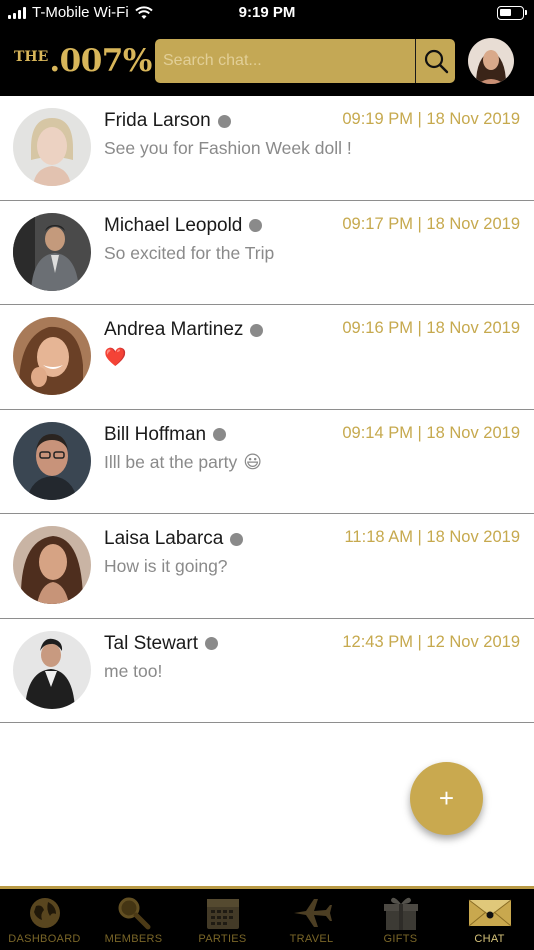 This screenshot has height=950, width=534. Describe the element at coordinates (44, 939) in the screenshot. I see `tab-label: DASHBOARD` at that location.